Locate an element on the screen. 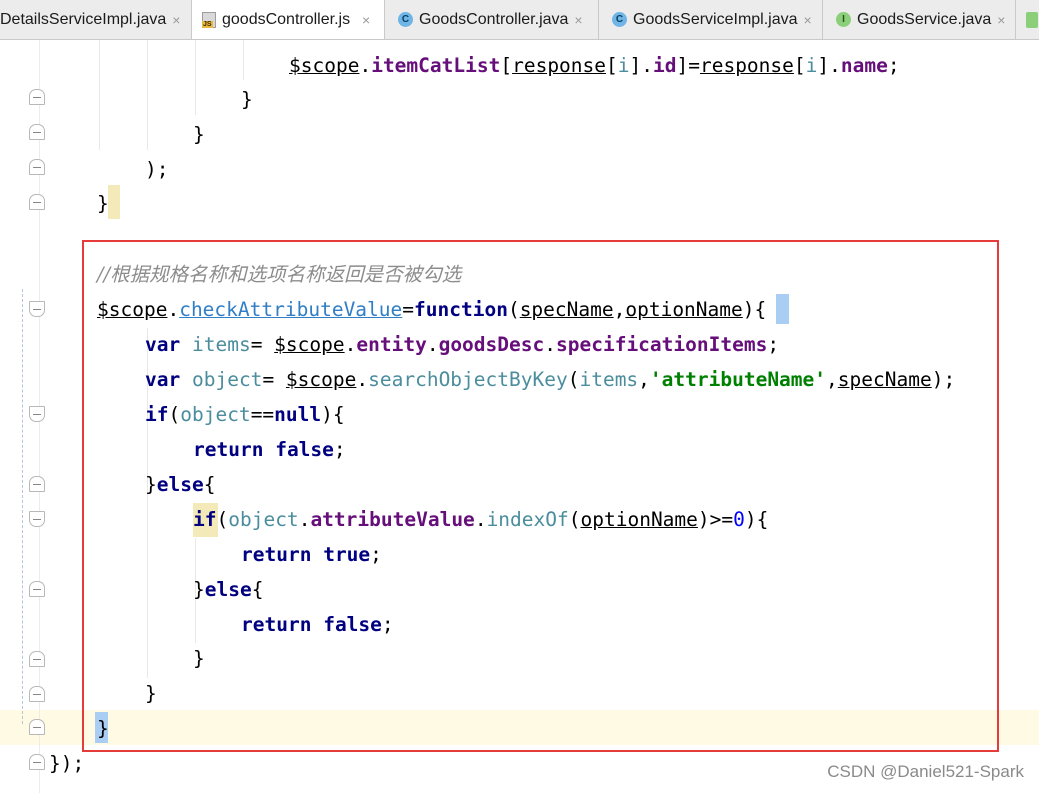  tab-label: goodsController.js is located at coordinates (286, 19).